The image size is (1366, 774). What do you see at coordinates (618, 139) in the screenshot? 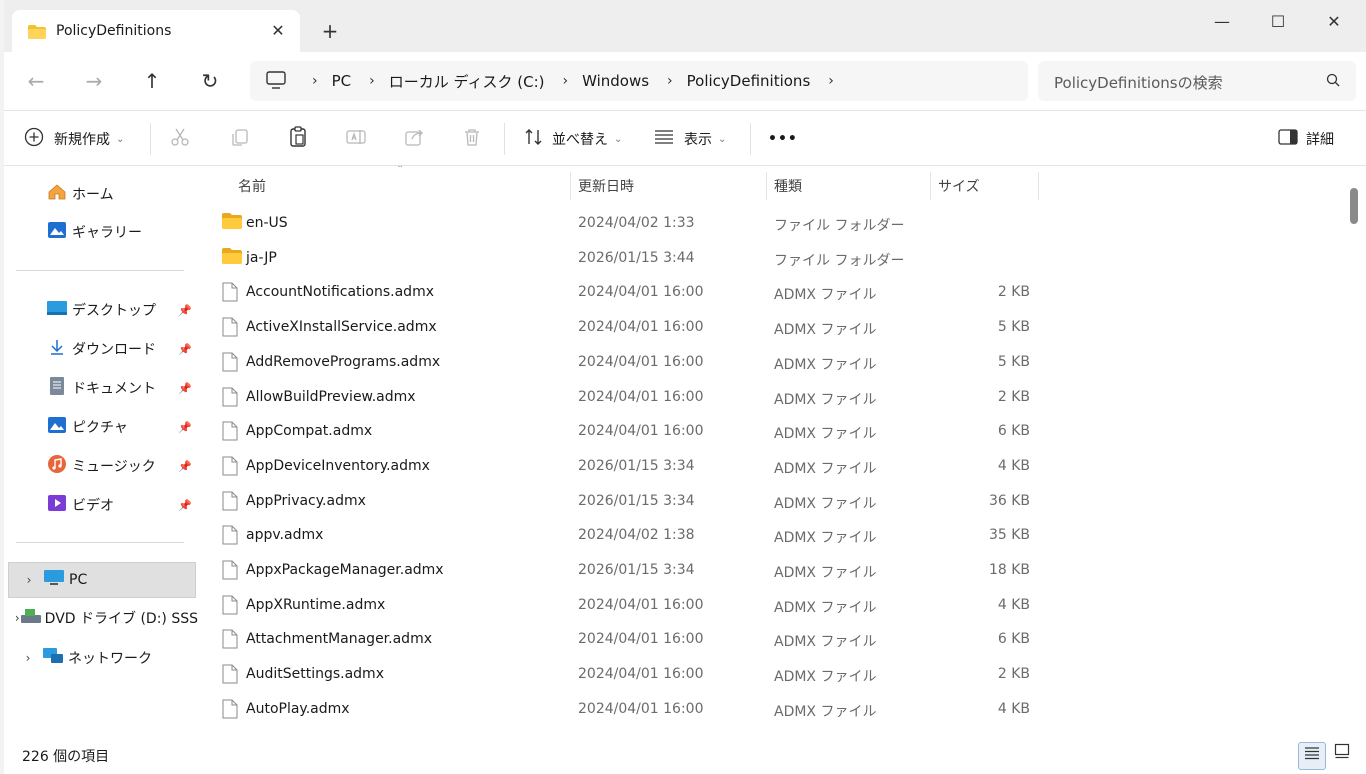
I see `chevron-down-icon: ⌄` at bounding box center [618, 139].